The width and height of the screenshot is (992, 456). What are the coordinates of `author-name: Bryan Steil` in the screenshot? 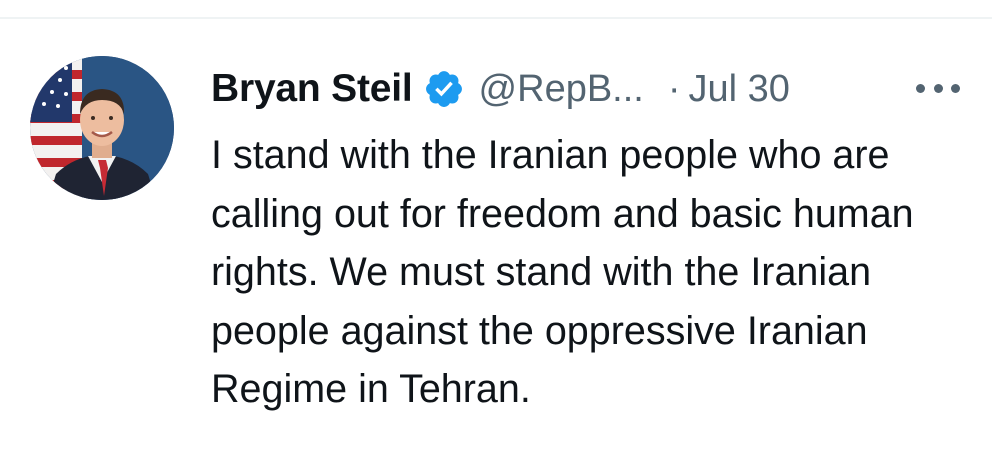 It's located at (312, 89).